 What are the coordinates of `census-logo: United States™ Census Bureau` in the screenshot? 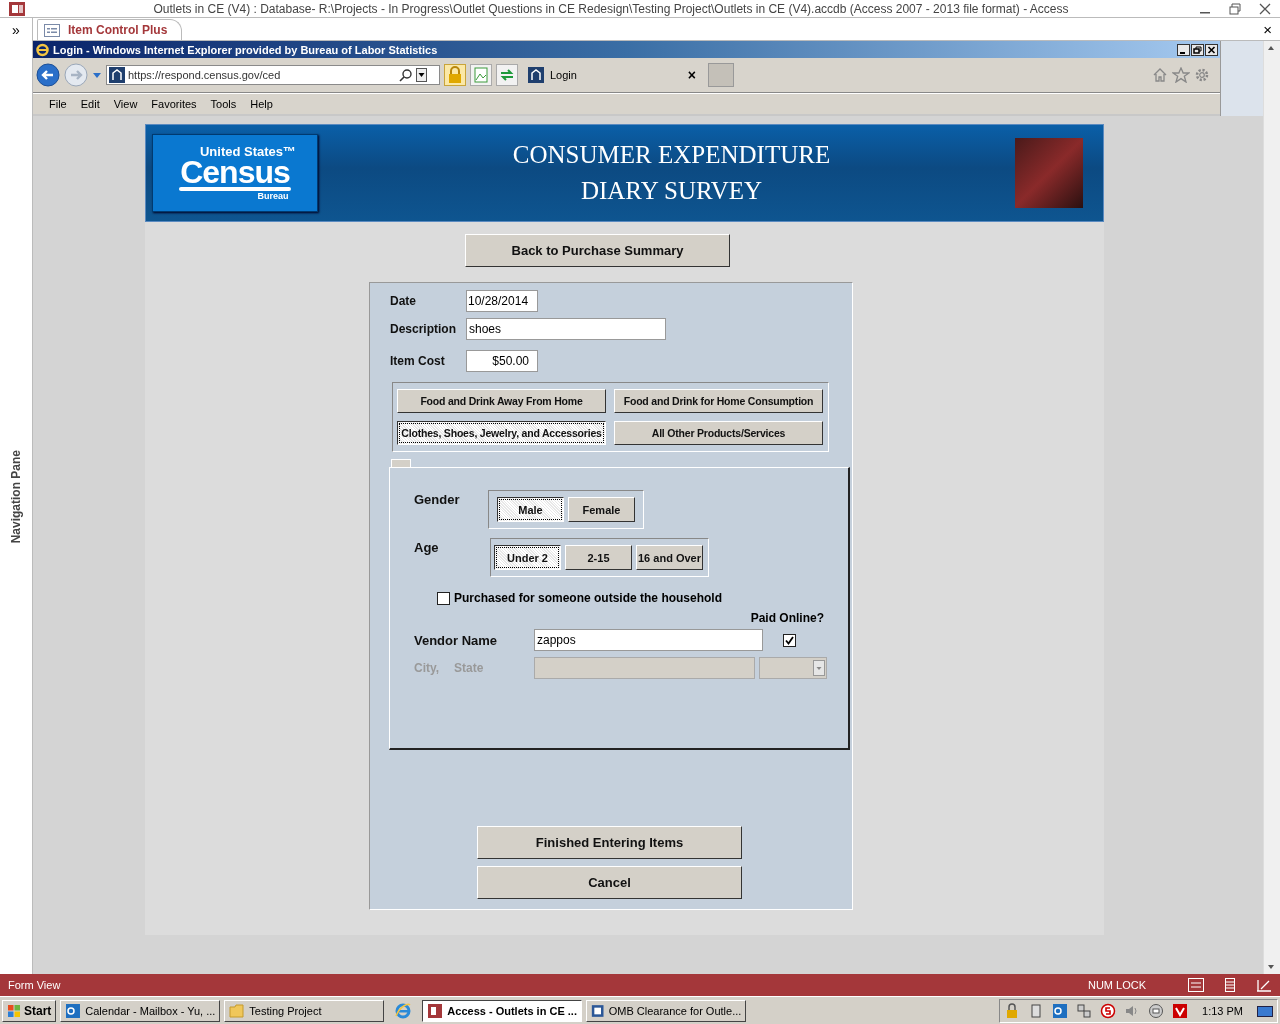 It's located at (235, 173).